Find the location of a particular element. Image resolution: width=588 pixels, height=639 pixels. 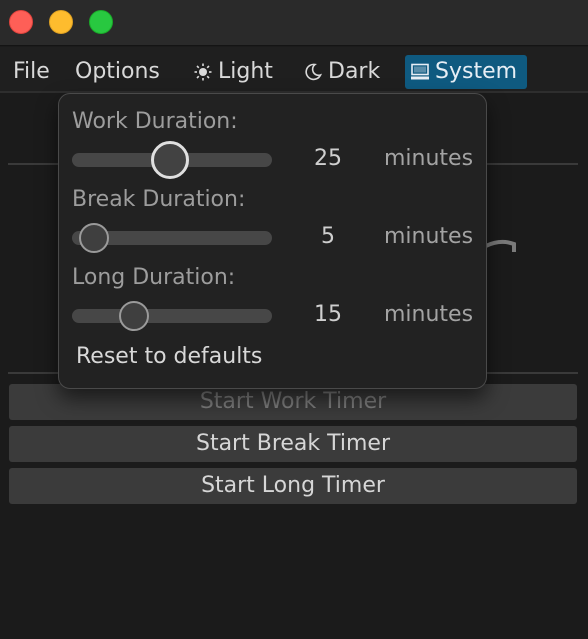

work-duration-slider is located at coordinates (172, 160).